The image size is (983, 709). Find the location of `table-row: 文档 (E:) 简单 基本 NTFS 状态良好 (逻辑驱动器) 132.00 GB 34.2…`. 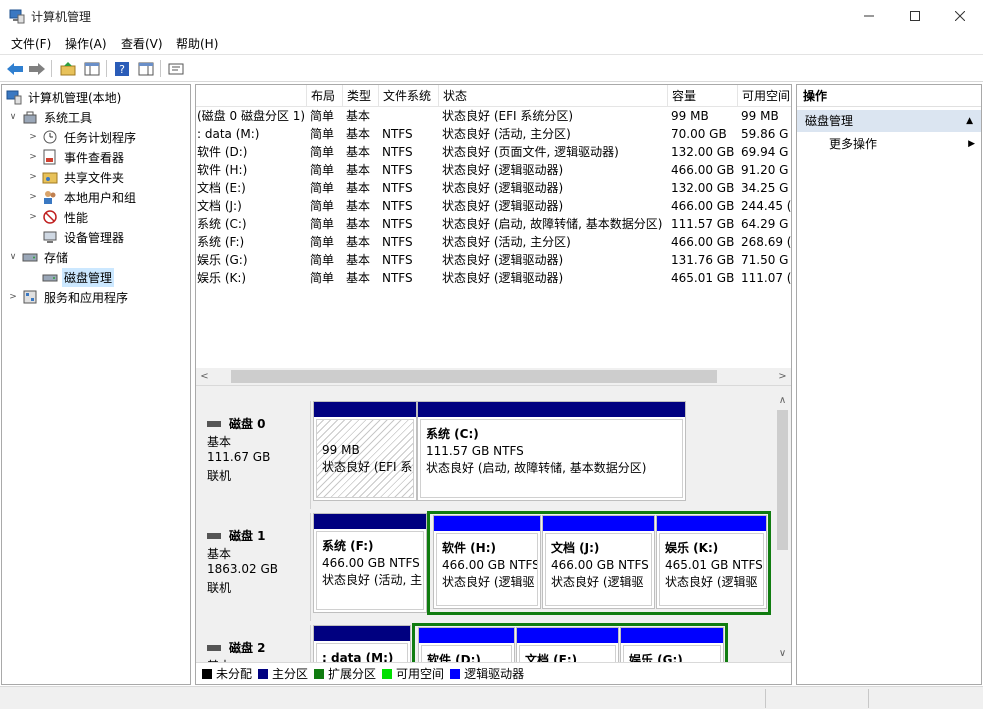

table-row: 文档 (E:) 简单 基本 NTFS 状态良好 (逻辑驱动器) 132.00 GB 34.2… is located at coordinates (493, 188).